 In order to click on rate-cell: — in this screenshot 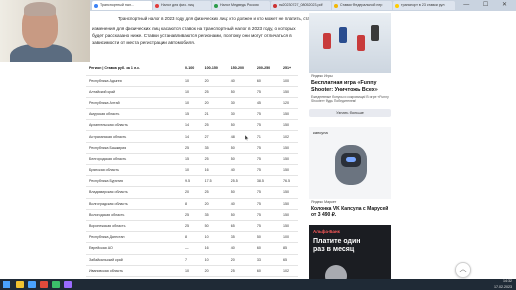, I will do `click(187, 248)`.